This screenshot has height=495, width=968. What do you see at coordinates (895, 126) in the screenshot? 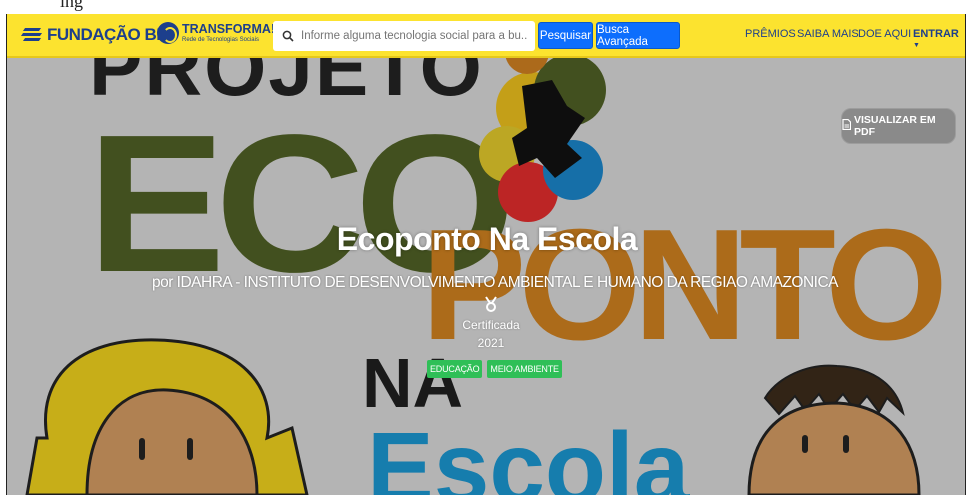
I see `view-pdf-label: VISUALIZAR EM PDF` at bounding box center [895, 126].